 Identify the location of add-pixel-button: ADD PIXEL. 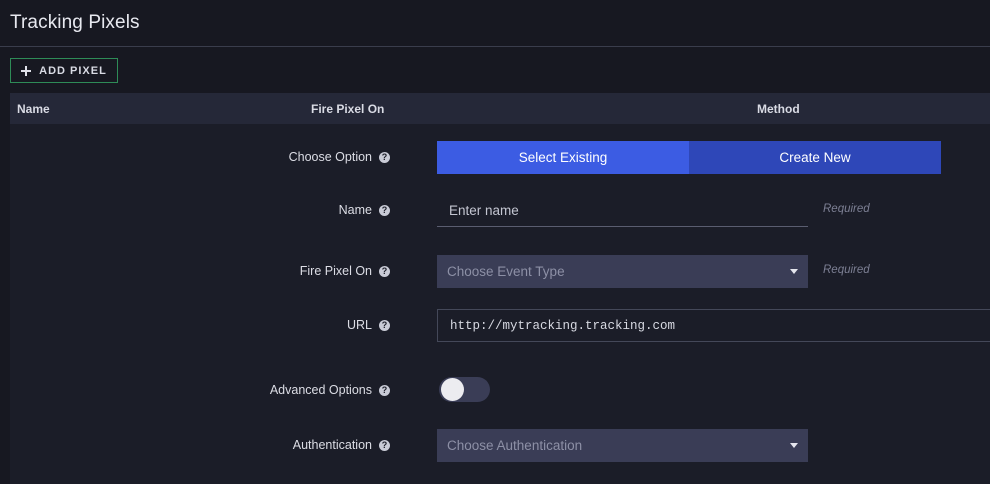
(64, 70).